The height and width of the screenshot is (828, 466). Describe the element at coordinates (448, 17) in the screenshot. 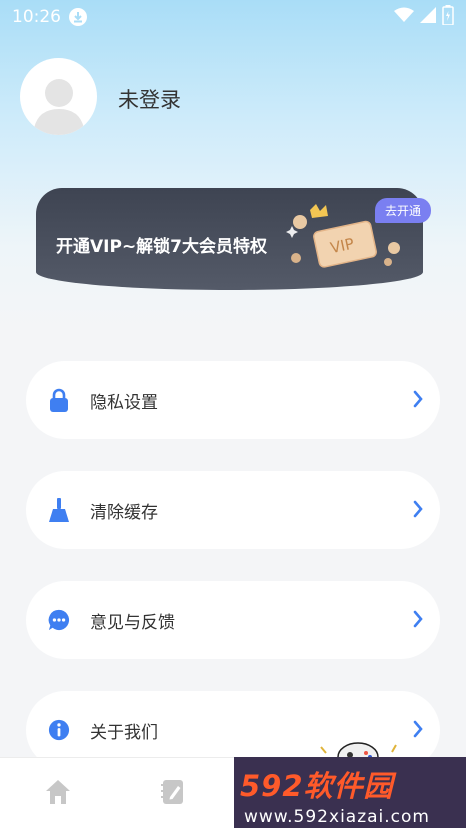

I see `battery-icon` at that location.